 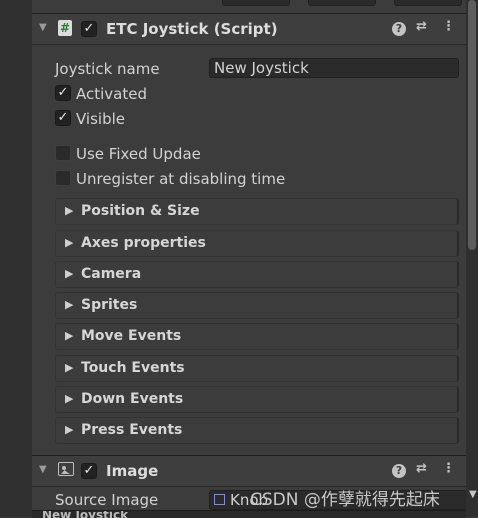 I want to click on foldout-label: Axes properties, so click(x=143, y=243).